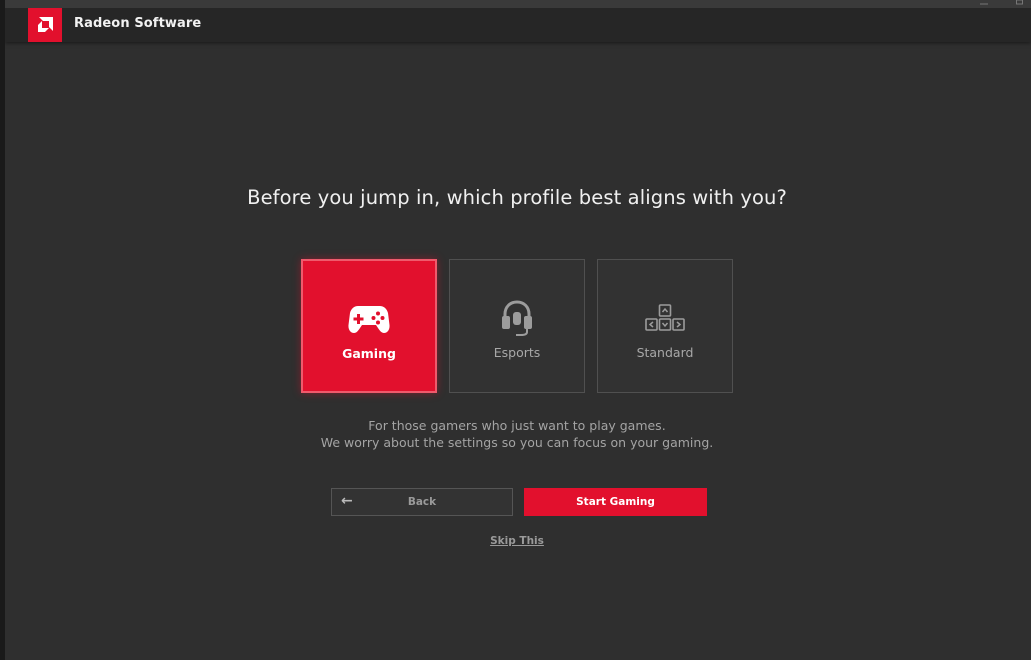 The height and width of the screenshot is (660, 1031). Describe the element at coordinates (369, 319) in the screenshot. I see `gamepad-icon` at that location.